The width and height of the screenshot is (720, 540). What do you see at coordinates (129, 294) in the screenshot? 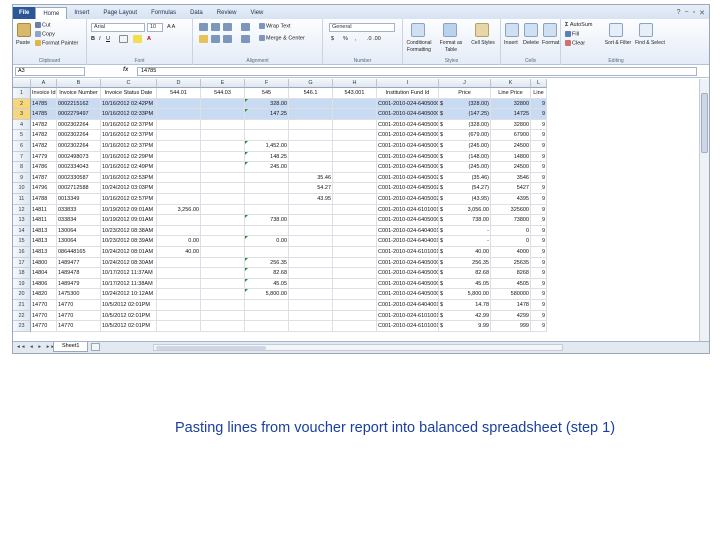
I see `table-cell: 10/24/2012 10:12AM` at bounding box center [129, 294].